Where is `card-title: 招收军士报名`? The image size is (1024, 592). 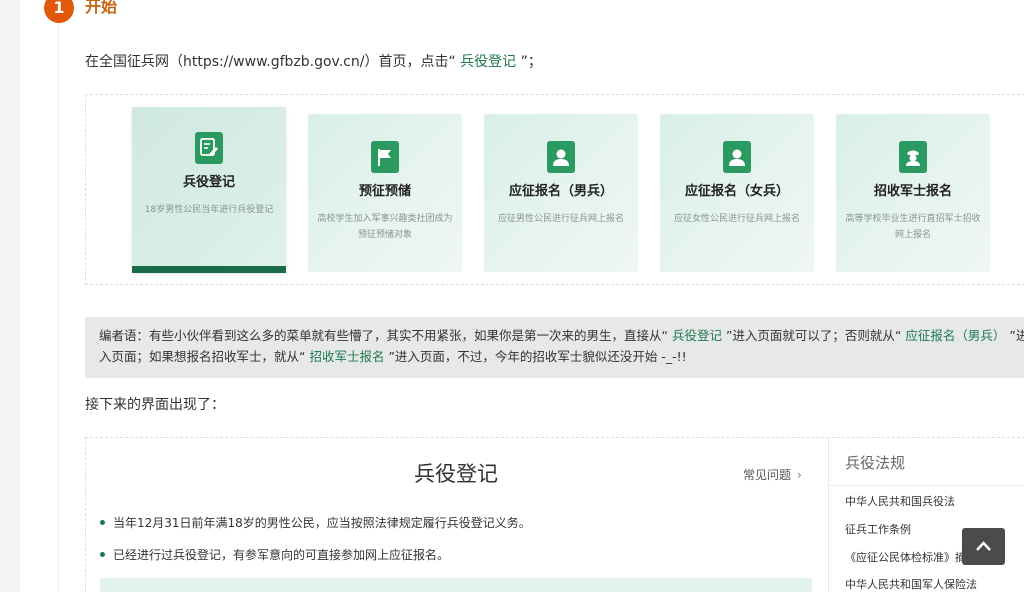 card-title: 招收军士报名 is located at coordinates (912, 191).